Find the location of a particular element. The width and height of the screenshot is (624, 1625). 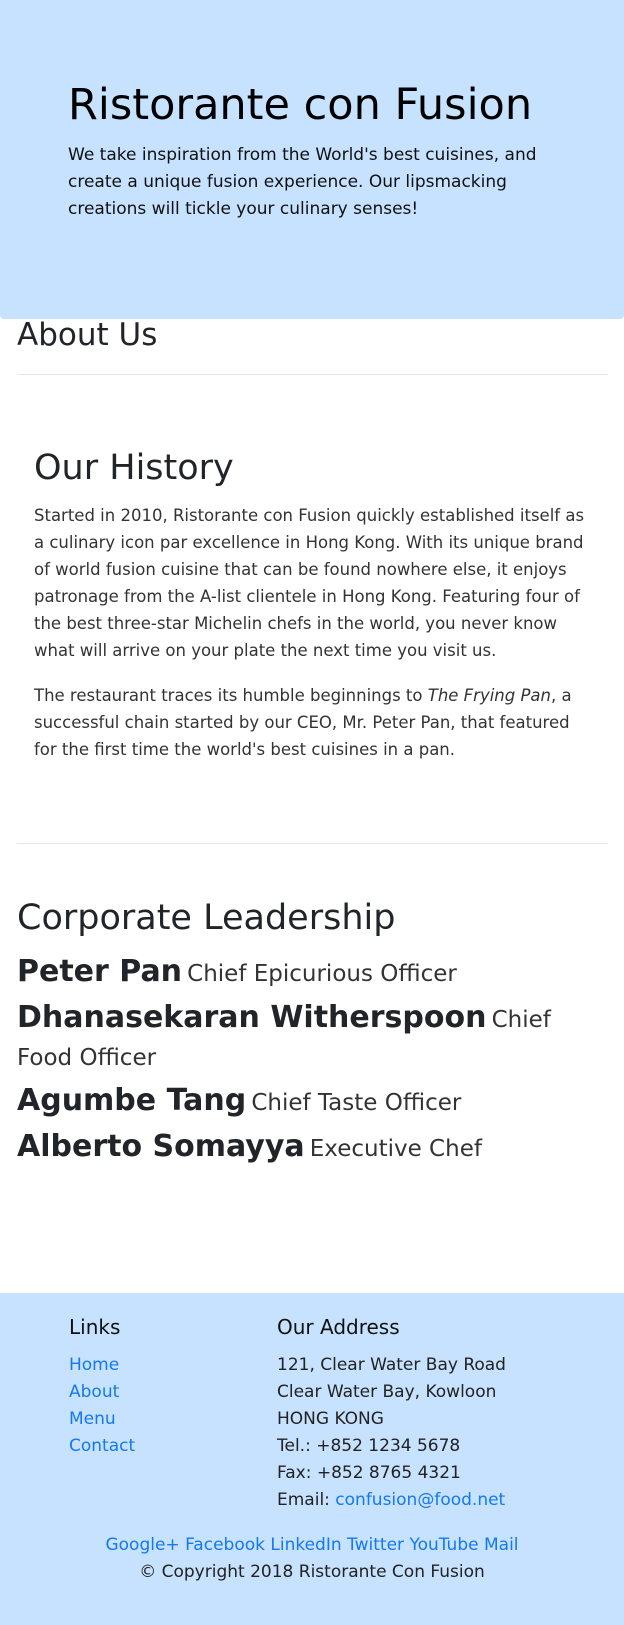

leader-title: Chief Taste Officer is located at coordinates (356, 1103).